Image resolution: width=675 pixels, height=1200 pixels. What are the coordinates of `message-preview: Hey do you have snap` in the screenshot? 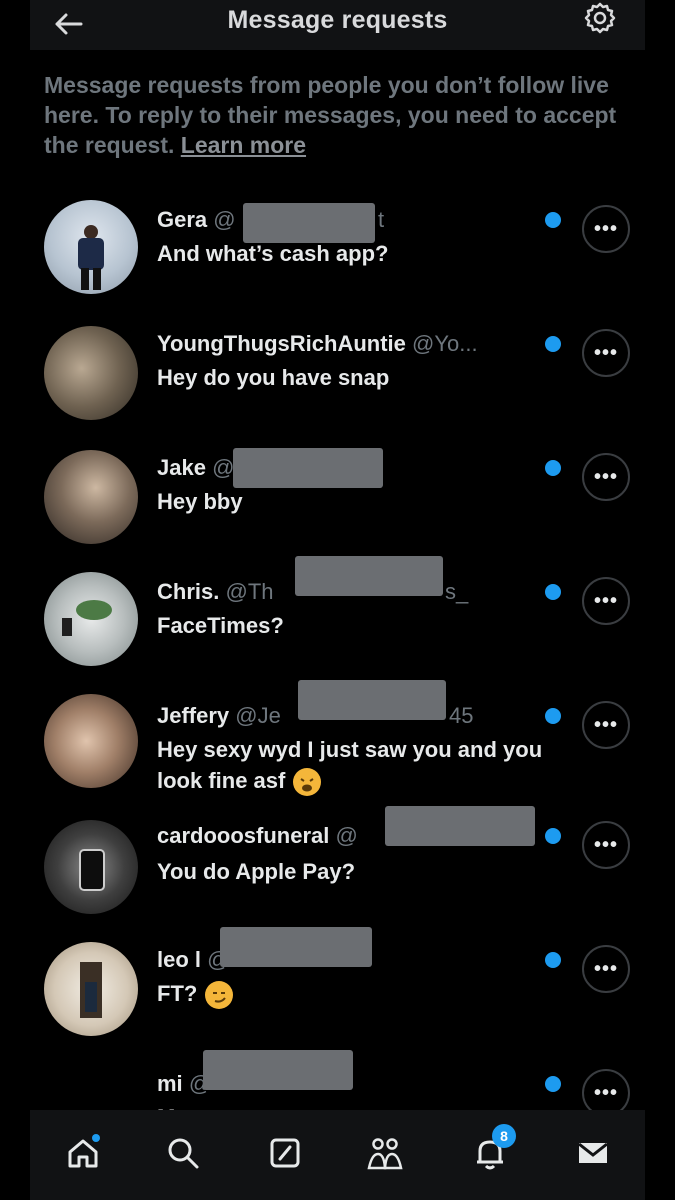 It's located at (273, 377).